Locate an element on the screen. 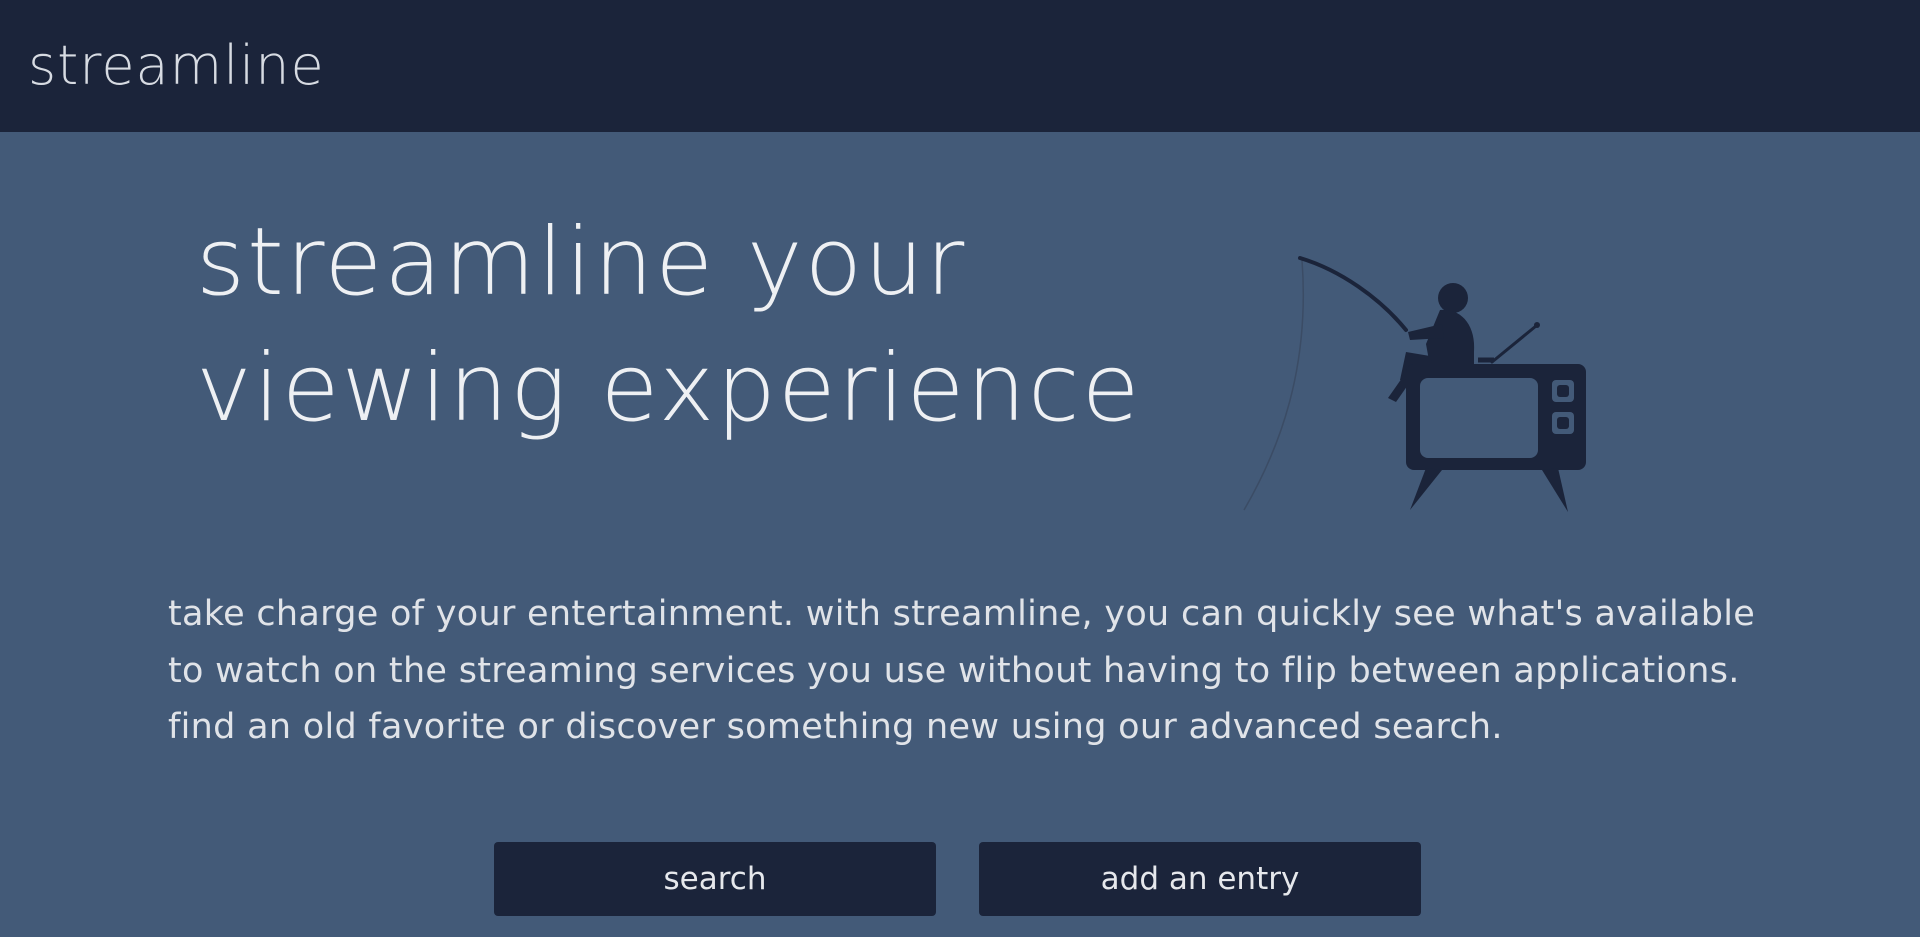  fisher-on-tv-icon is located at coordinates (1414, 384).